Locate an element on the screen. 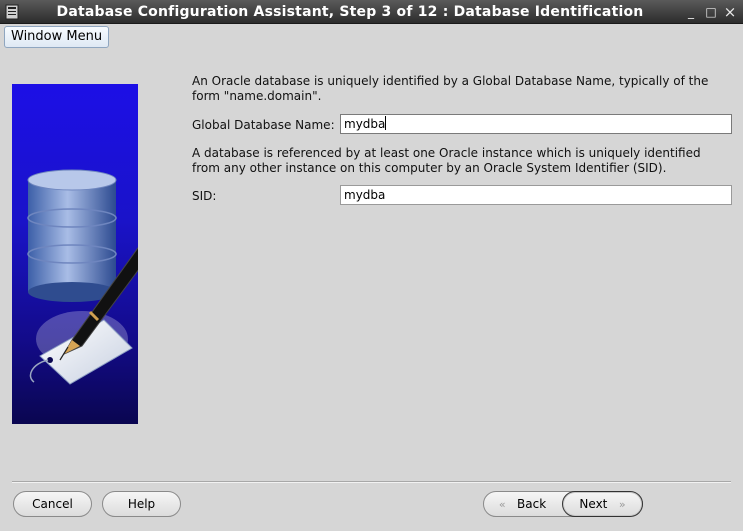  next-arrow-icon: » is located at coordinates (622, 504).